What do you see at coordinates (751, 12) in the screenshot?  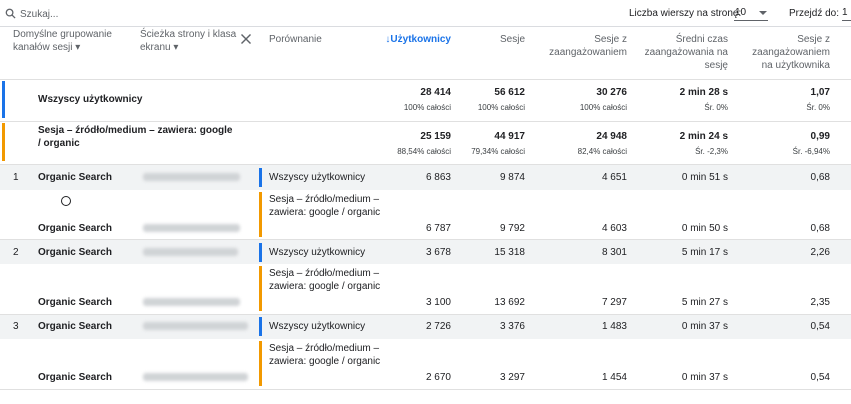 I see `rows-per-page-select: 10` at bounding box center [751, 12].